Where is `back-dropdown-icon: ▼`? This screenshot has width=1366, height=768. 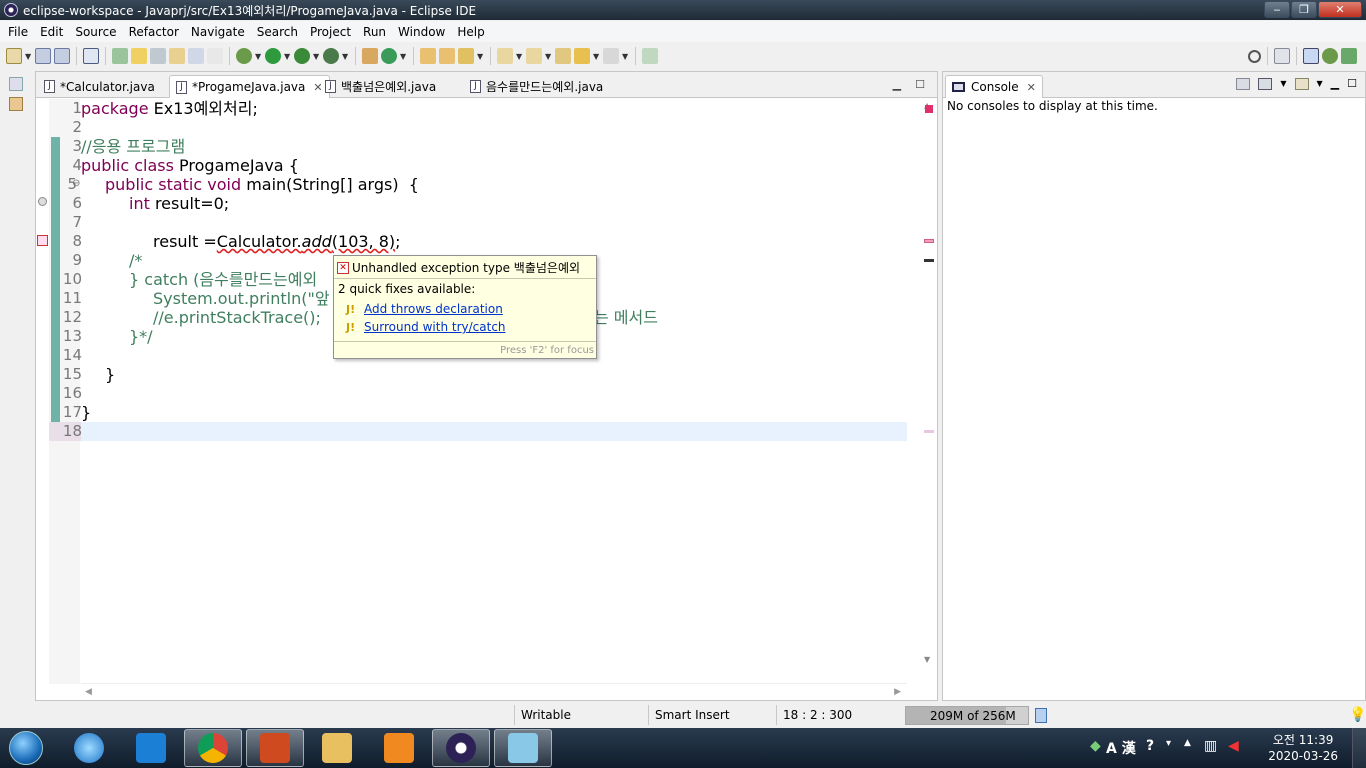
back-dropdown-icon: ▼ is located at coordinates (596, 56).